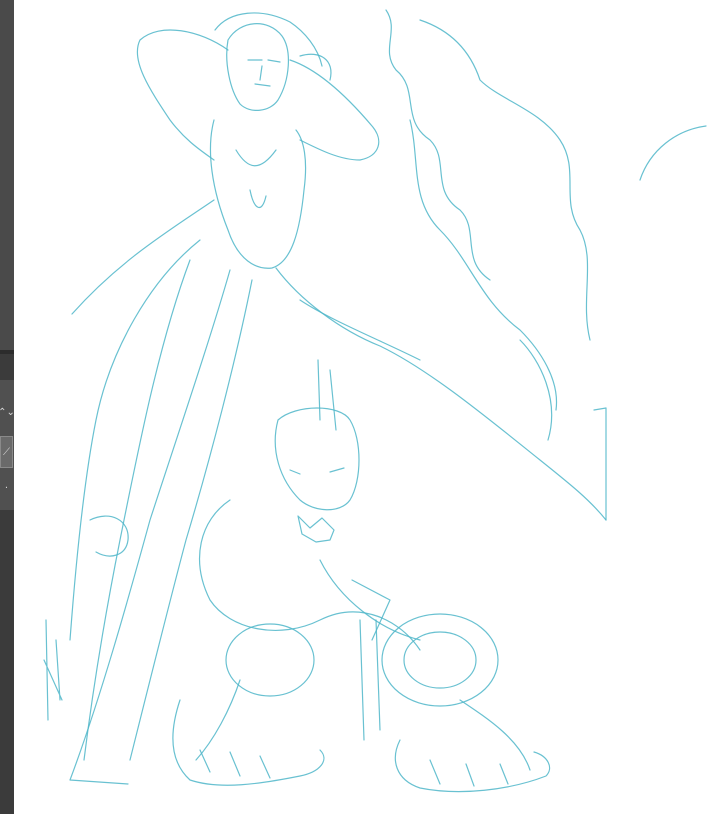  What do you see at coordinates (6, 452) in the screenshot?
I see `pen-icon: ⟋` at bounding box center [6, 452].